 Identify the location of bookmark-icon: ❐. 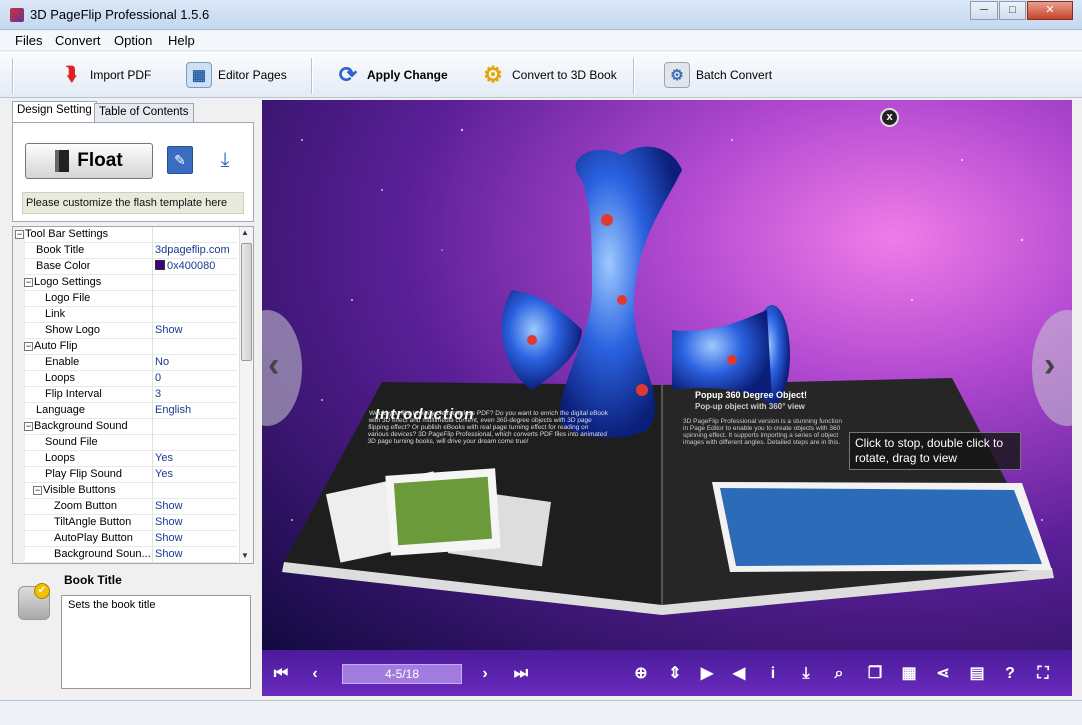
(875, 674).